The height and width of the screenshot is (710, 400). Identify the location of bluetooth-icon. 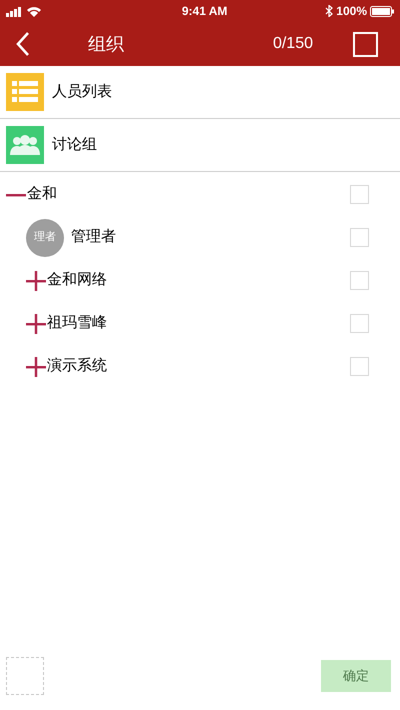
(329, 11).